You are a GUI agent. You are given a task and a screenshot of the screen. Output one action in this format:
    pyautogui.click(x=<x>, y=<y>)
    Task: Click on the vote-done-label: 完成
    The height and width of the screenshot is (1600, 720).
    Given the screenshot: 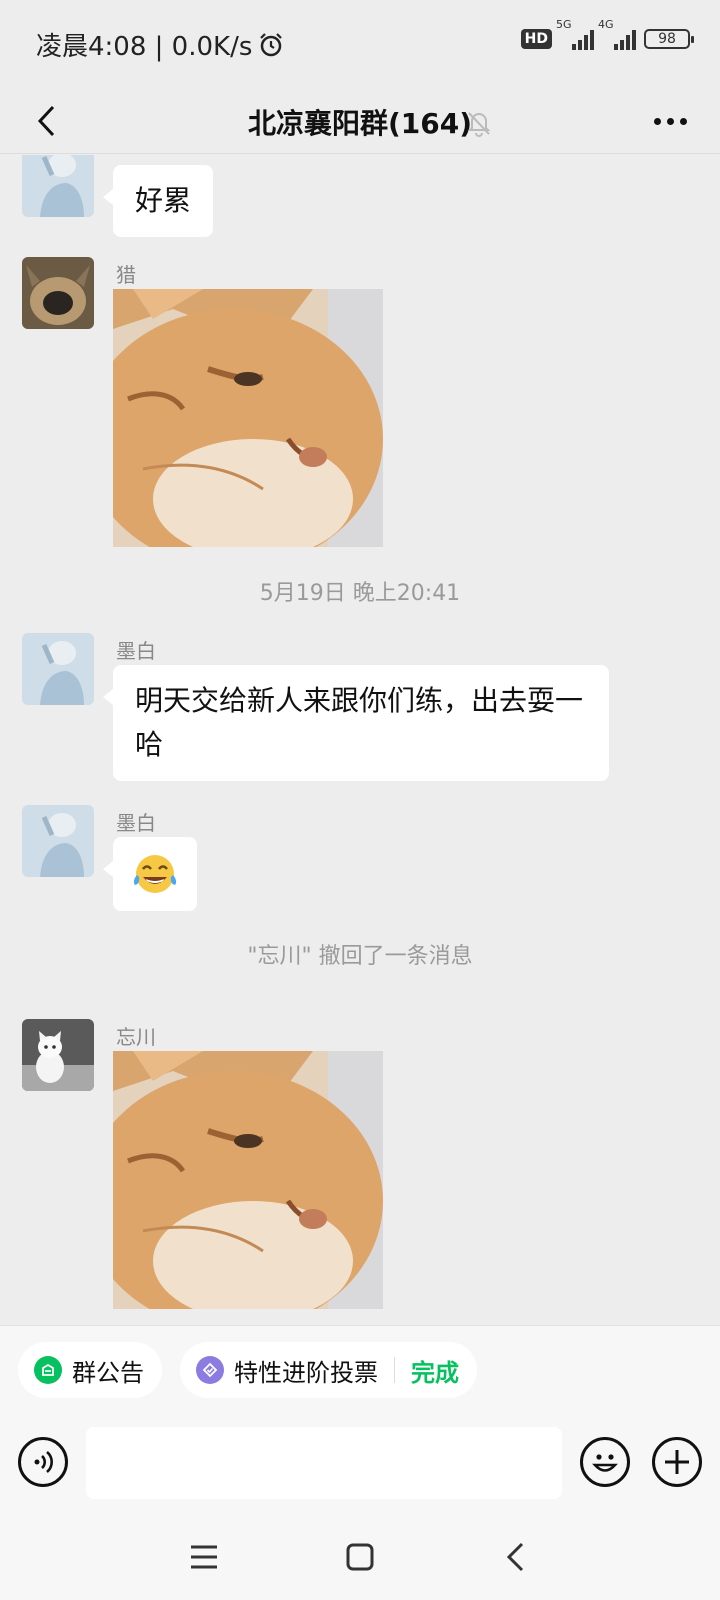 What is the action you would take?
    pyautogui.click(x=435, y=1370)
    